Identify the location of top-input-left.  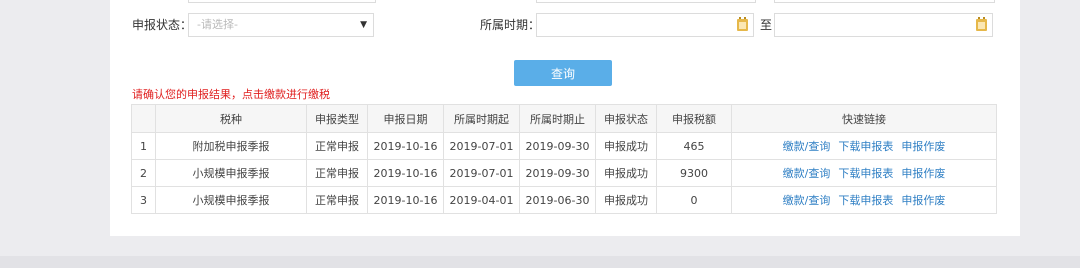
(282, 1).